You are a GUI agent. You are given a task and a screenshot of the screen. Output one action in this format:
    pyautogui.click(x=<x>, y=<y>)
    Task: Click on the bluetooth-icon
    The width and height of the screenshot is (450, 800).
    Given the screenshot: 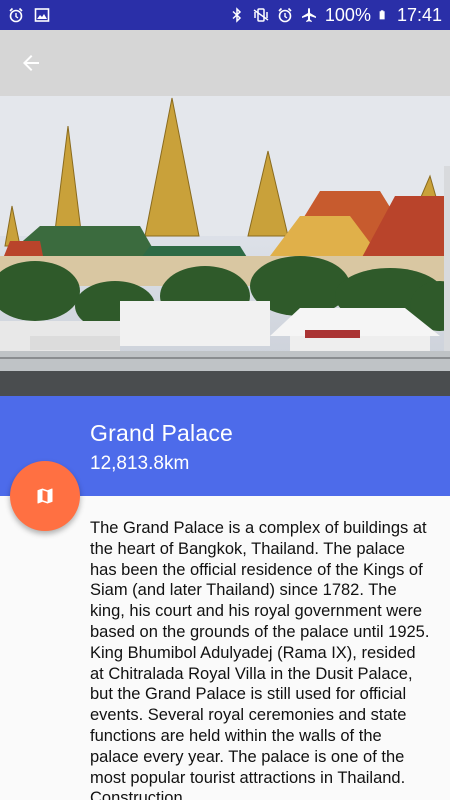 What is the action you would take?
    pyautogui.click(x=236, y=15)
    